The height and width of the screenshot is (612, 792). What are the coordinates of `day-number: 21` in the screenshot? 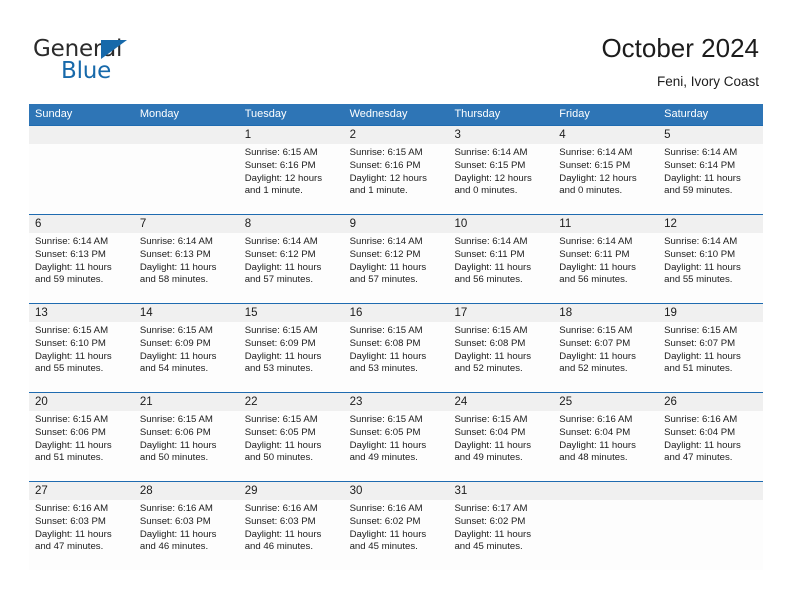 It's located at (186, 402).